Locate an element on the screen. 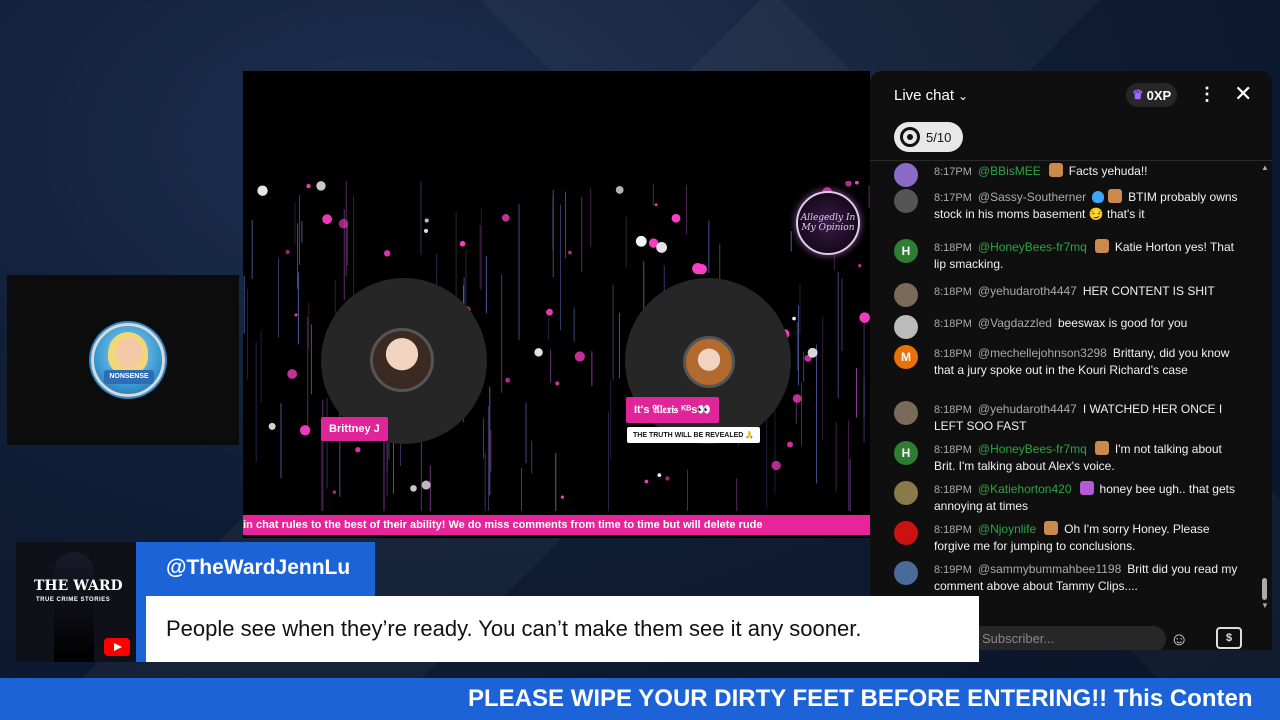  chat-message: 8:18PM @yehudaroth4447 HER CONTENT IS SHIT is located at coordinates (1069, 295).